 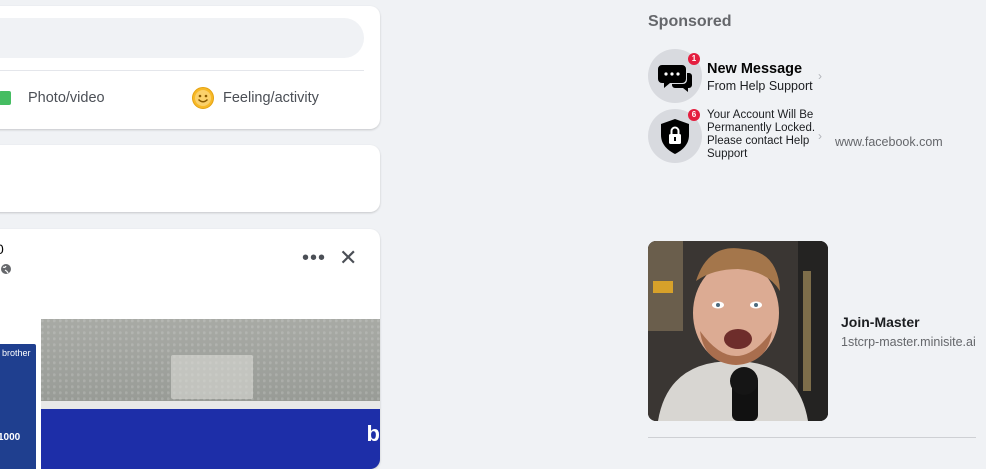 What do you see at coordinates (348, 258) in the screenshot?
I see `close-post-button: ✕` at bounding box center [348, 258].